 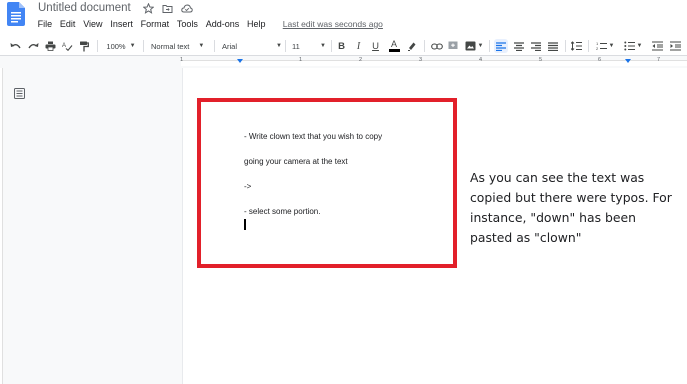 What do you see at coordinates (116, 46) in the screenshot?
I see `zoom-value: 100%` at bounding box center [116, 46].